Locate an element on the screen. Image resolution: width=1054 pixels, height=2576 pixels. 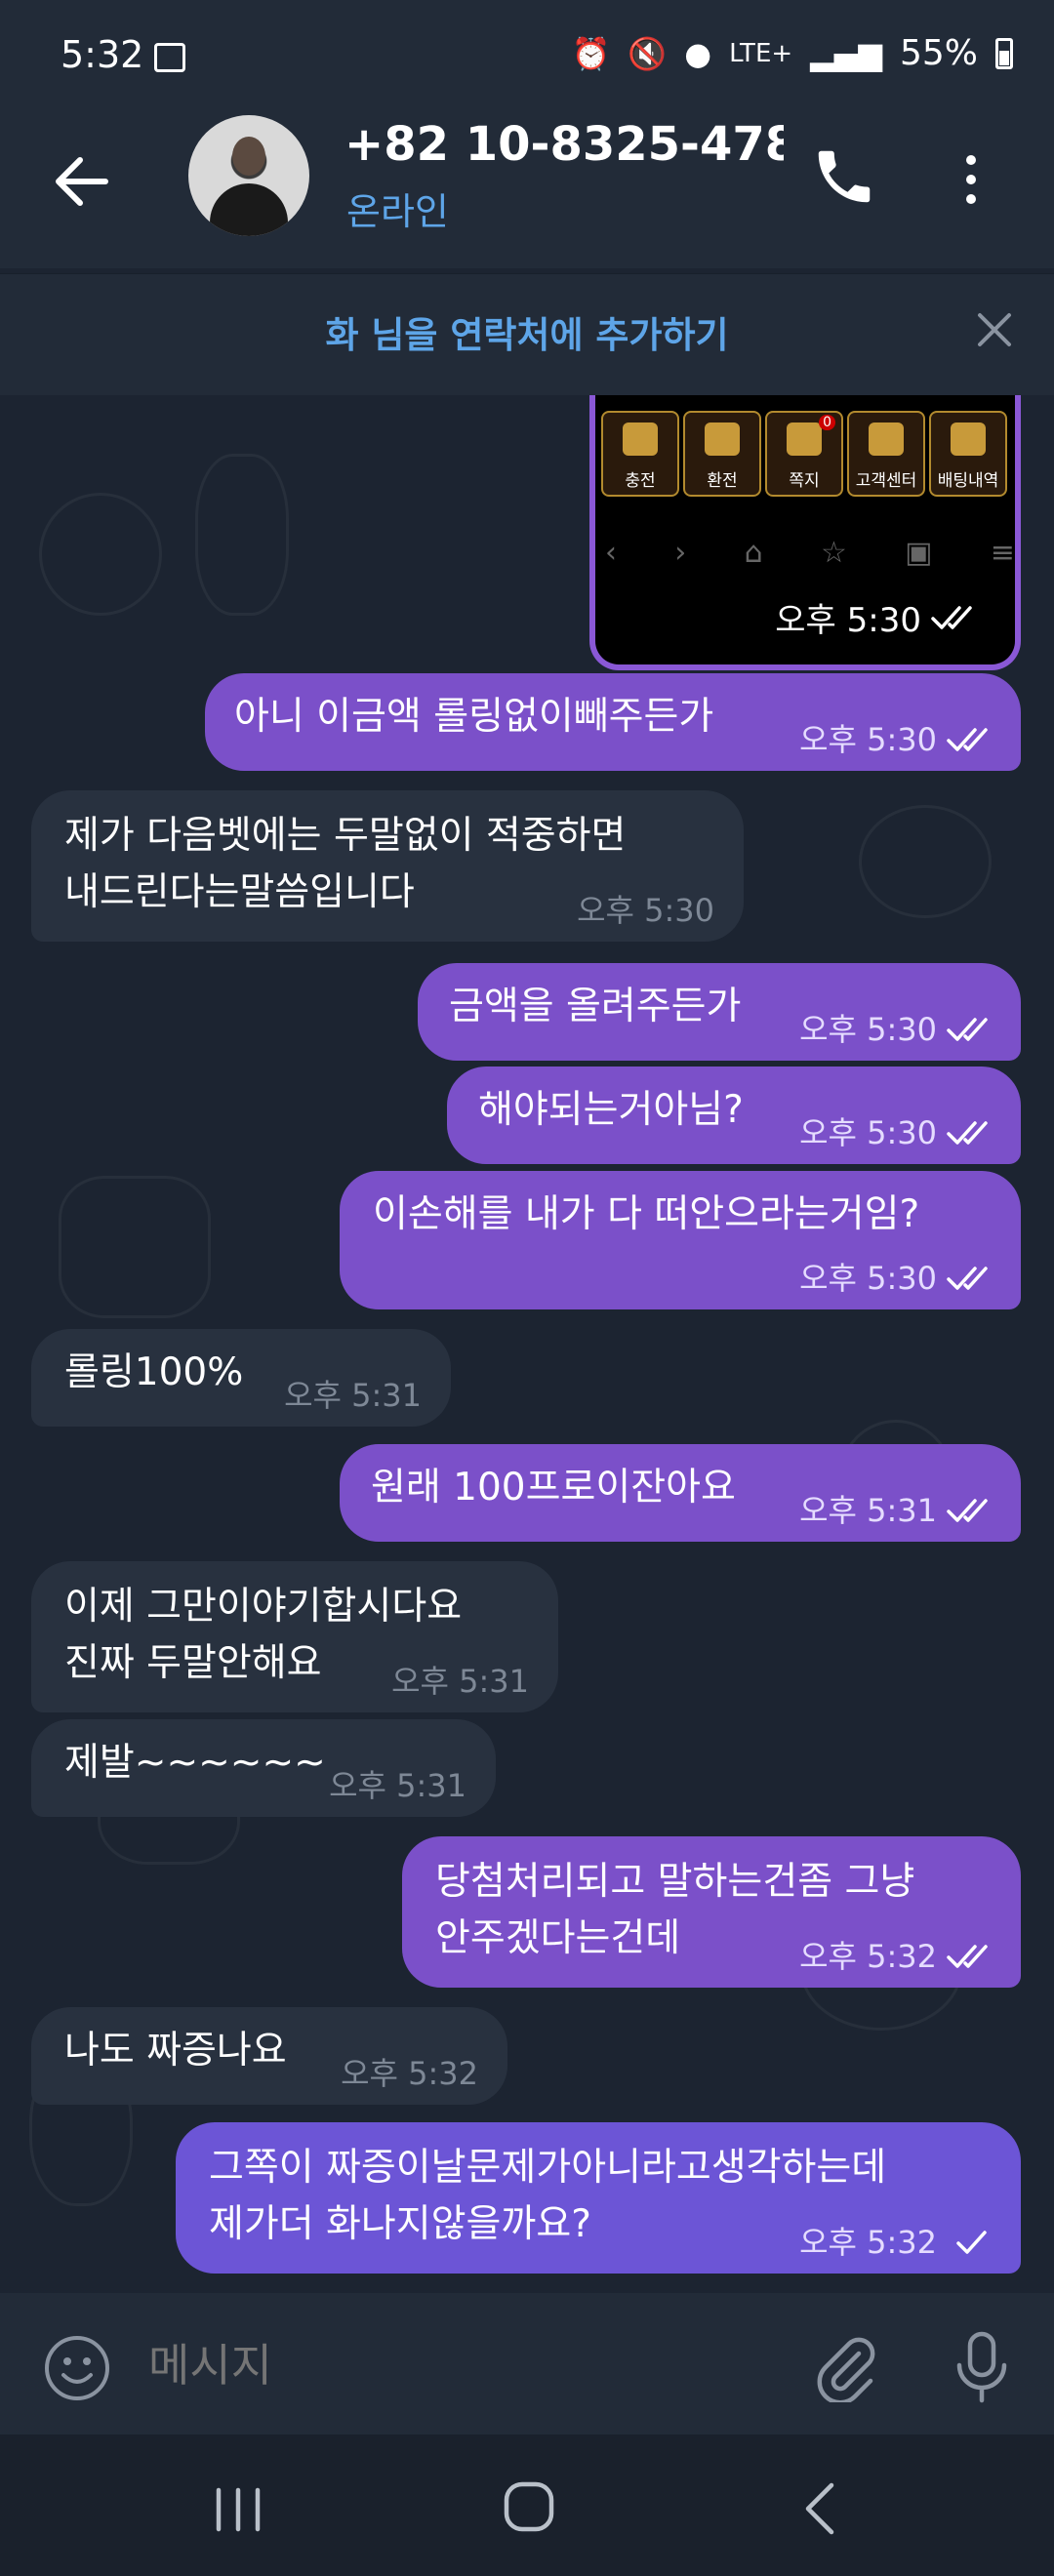
message-text: 당첨처리되고 말하는건좀 그냥 is located at coordinates (675, 1882).